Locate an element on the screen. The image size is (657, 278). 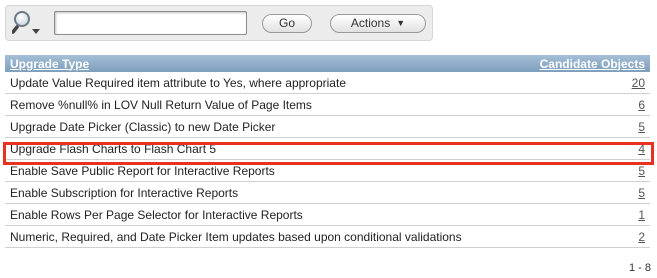
search-toolbar: Go Actions ▼ is located at coordinates (219, 23).